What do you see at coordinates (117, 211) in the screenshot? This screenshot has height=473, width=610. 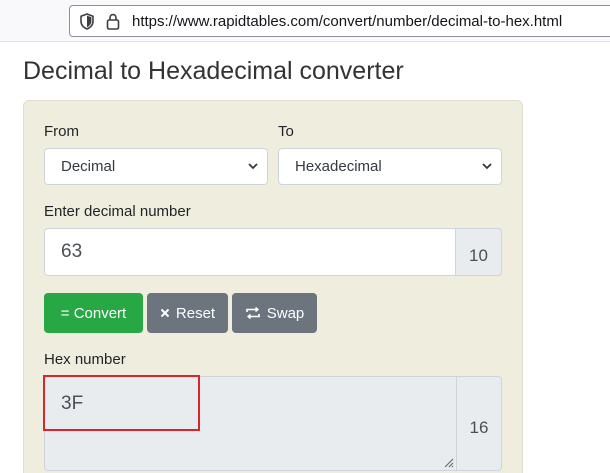 I see `input-label: Enter decimal number` at bounding box center [117, 211].